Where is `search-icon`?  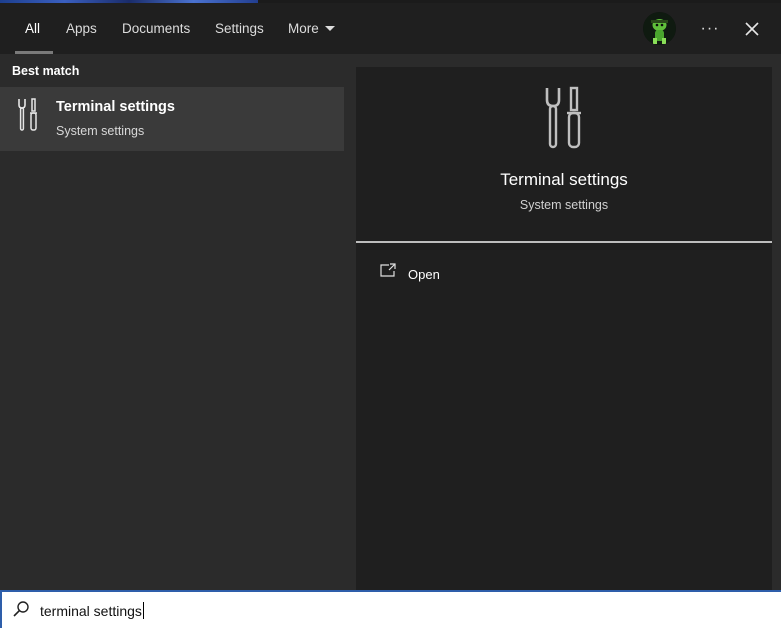 search-icon is located at coordinates (21, 609).